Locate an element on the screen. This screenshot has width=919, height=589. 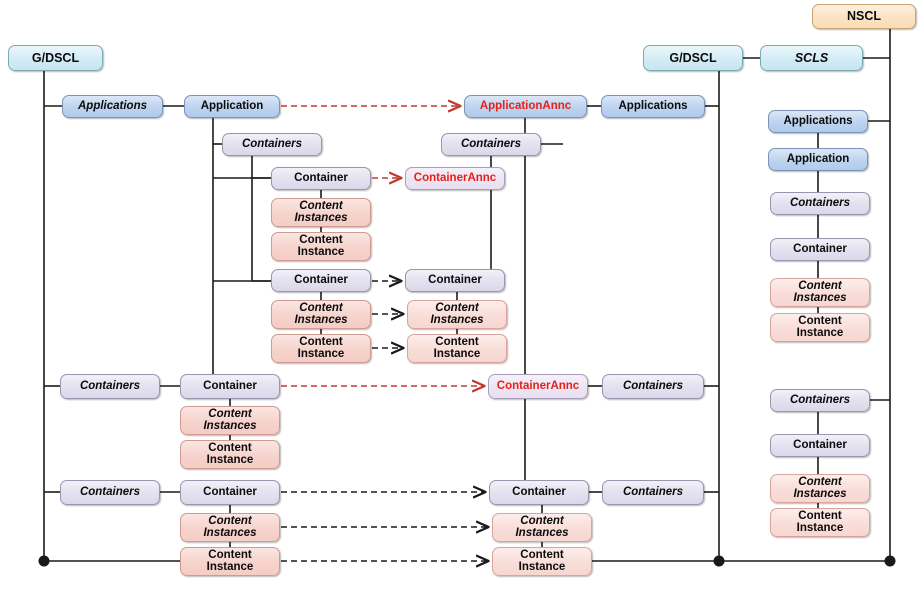
node-nscl: NSCL is located at coordinates (864, 16).